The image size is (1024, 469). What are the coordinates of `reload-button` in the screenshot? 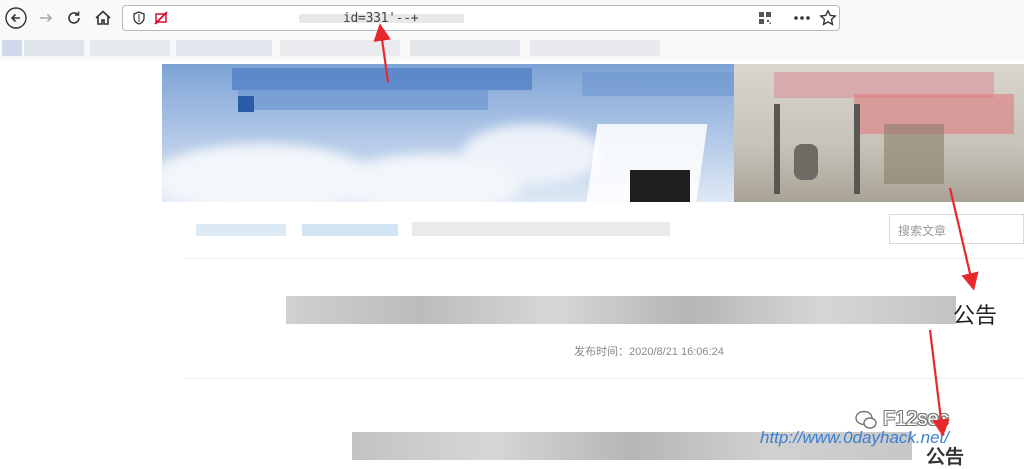 It's located at (74, 18).